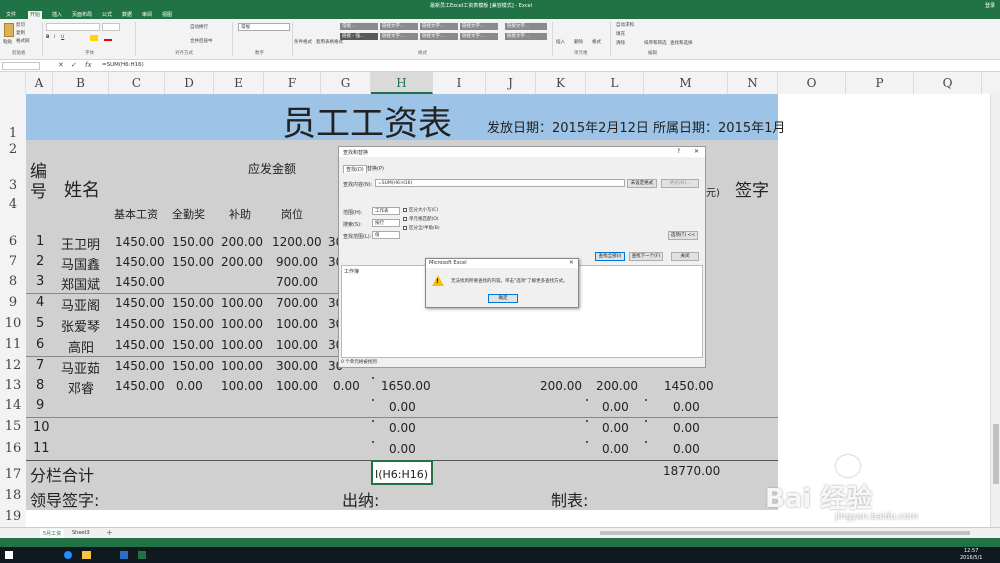 This screenshot has height=563, width=1000. What do you see at coordinates (681, 43) in the screenshot?
I see `find-select-button: 查找和选择` at bounding box center [681, 43].